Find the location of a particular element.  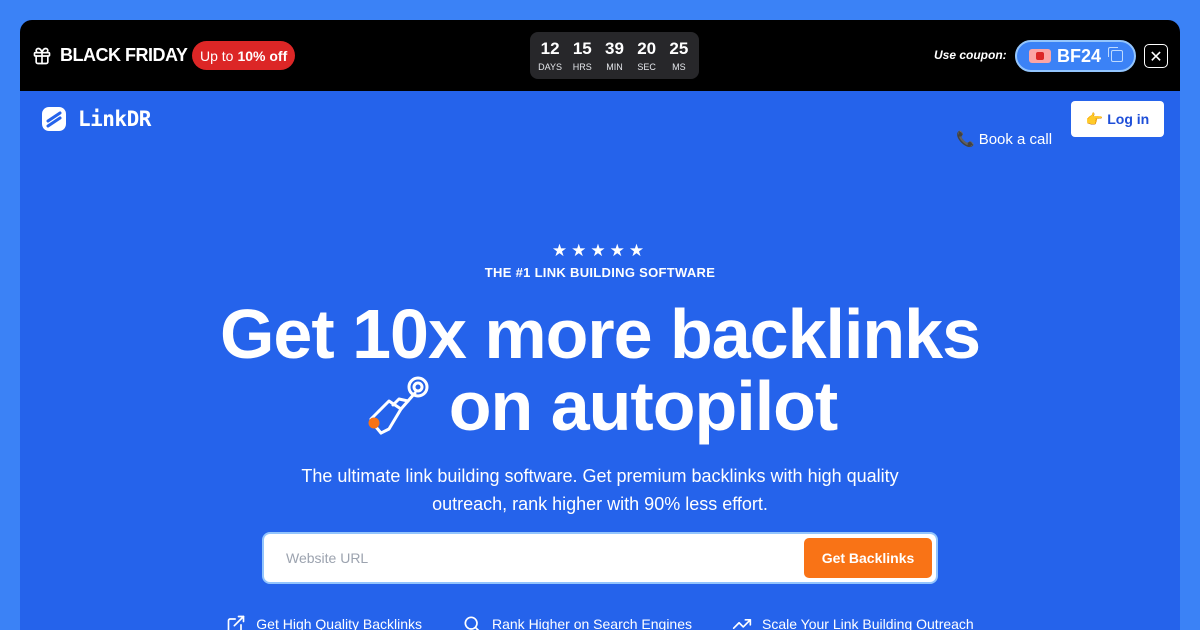

countdown-number: 39 is located at coordinates (614, 48).